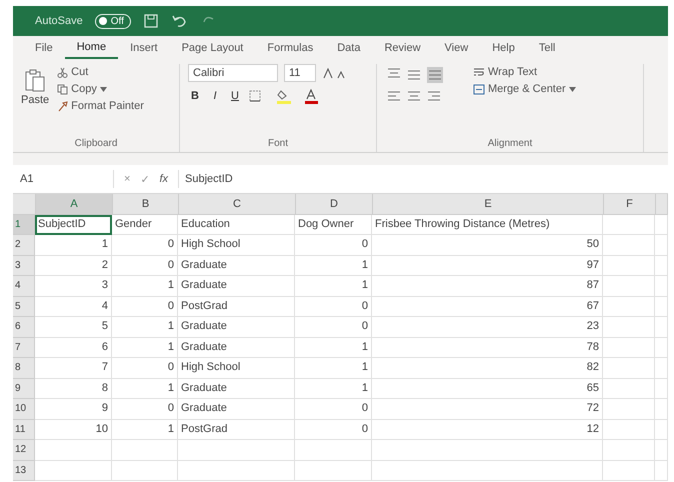 Image resolution: width=674 pixels, height=482 pixels. I want to click on bold-button: B, so click(195, 96).